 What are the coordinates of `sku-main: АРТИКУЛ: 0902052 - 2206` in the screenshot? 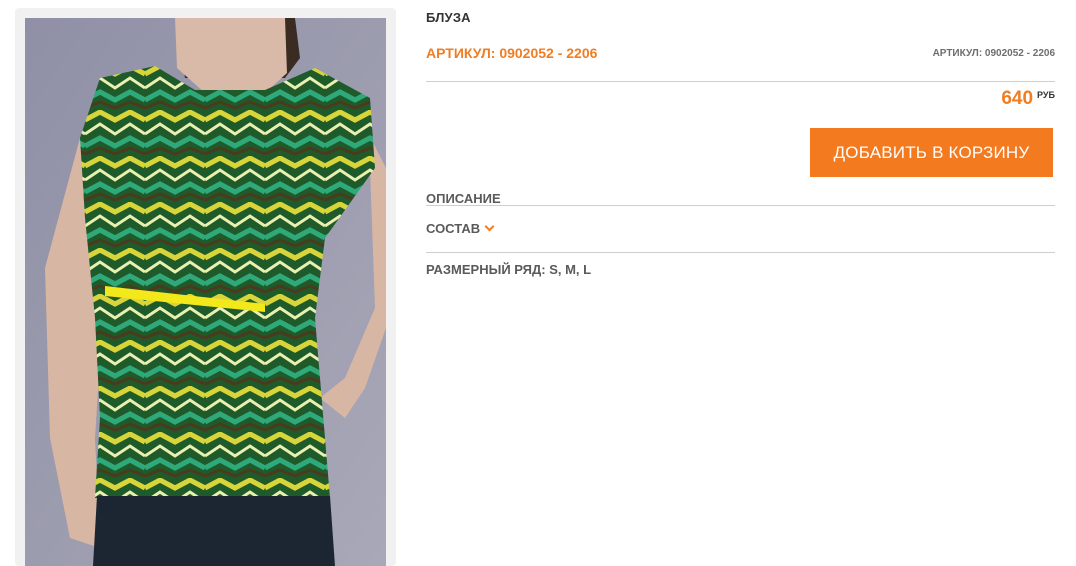 It's located at (512, 53).